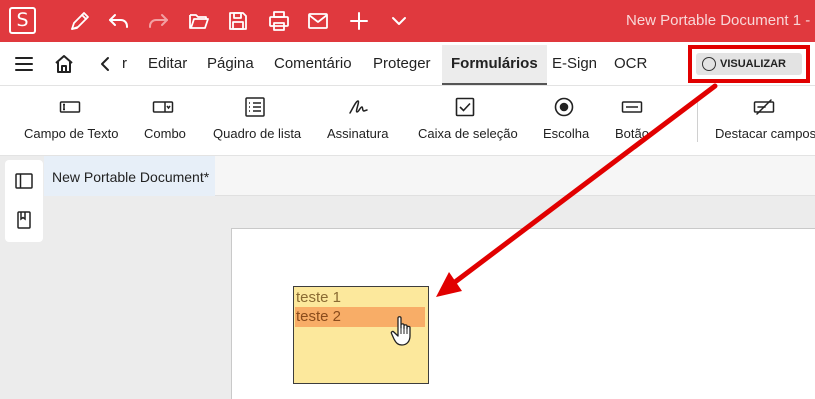 The image size is (815, 399). What do you see at coordinates (238, 21) in the screenshot?
I see `save-icon` at bounding box center [238, 21].